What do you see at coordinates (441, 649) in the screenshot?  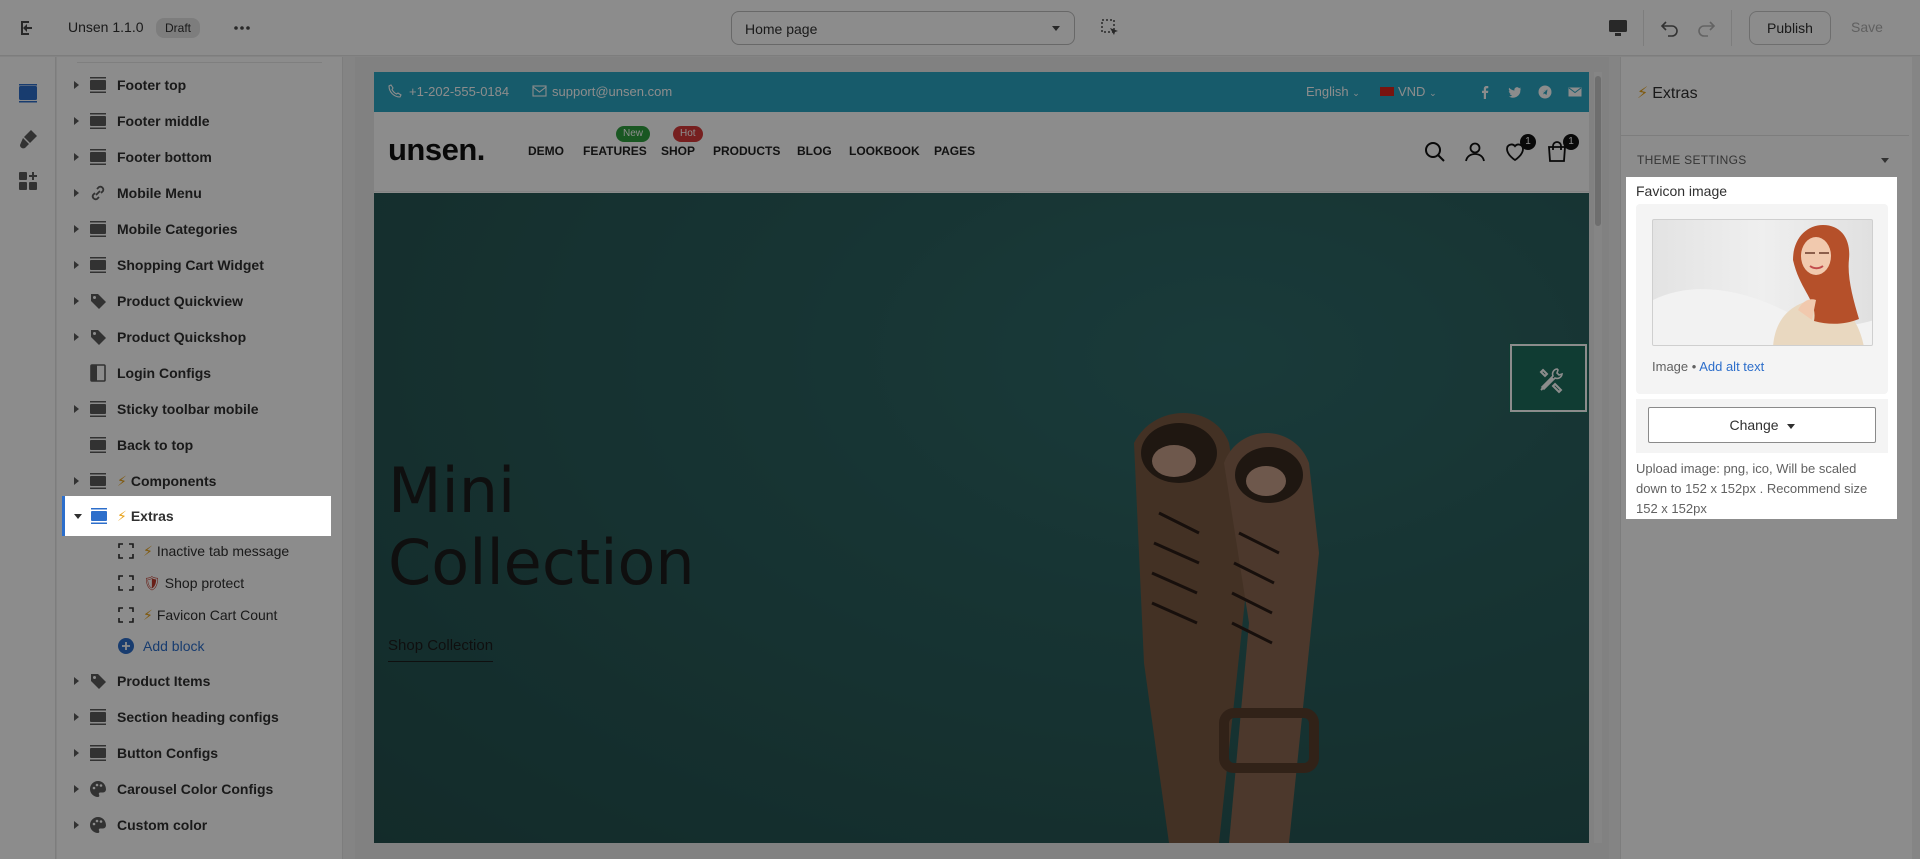 I see `shop-collection-link: Shop Collection` at bounding box center [441, 649].